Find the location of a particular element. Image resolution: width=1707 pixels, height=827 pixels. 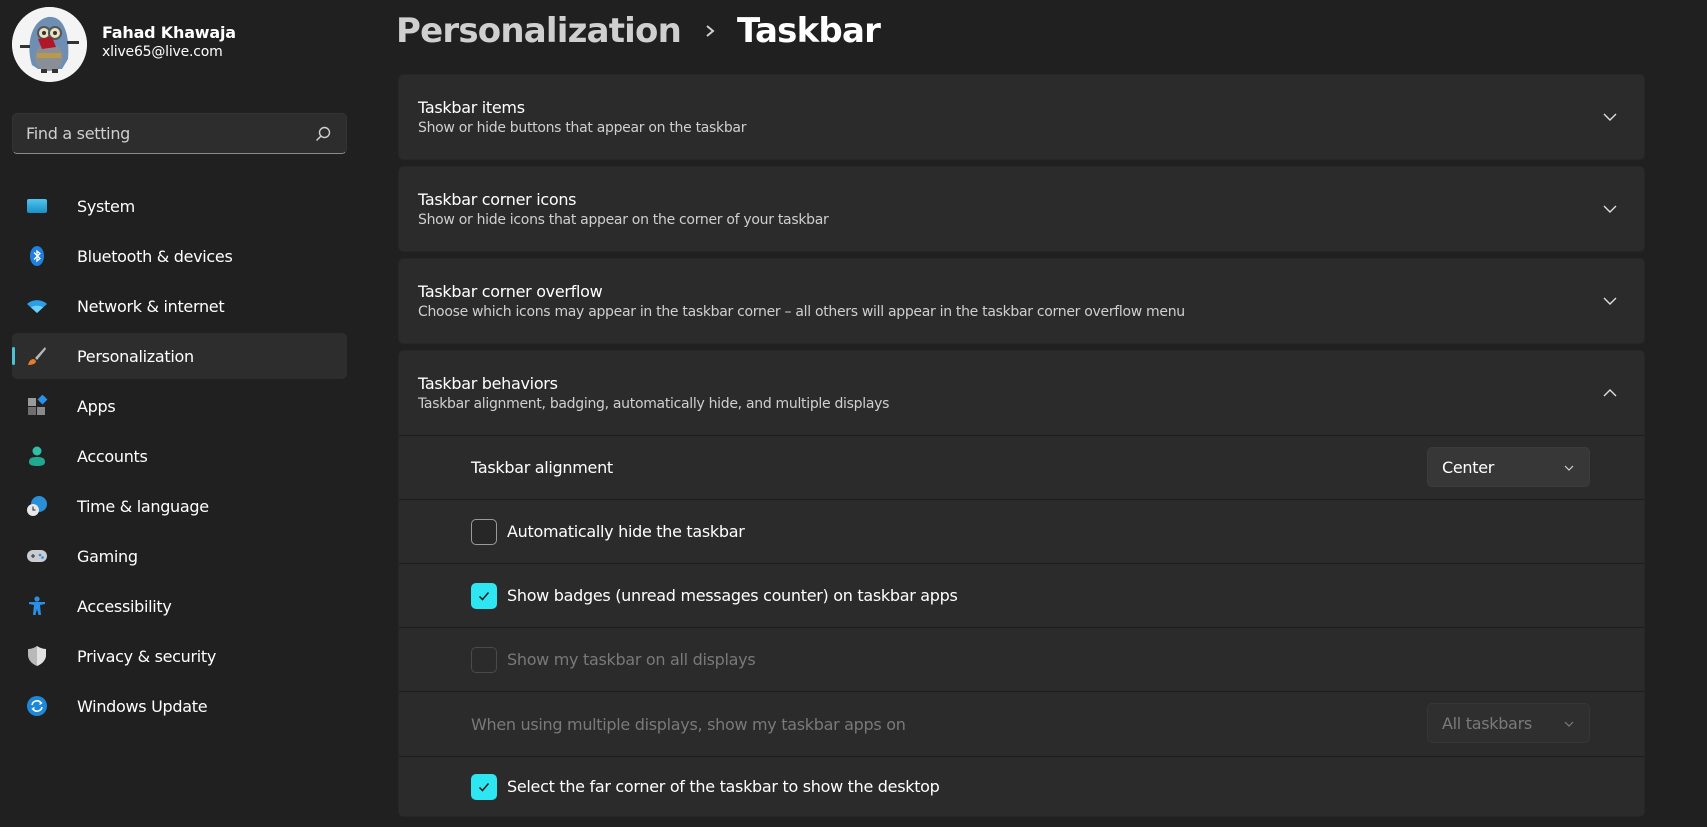

avatar is located at coordinates (49, 44).